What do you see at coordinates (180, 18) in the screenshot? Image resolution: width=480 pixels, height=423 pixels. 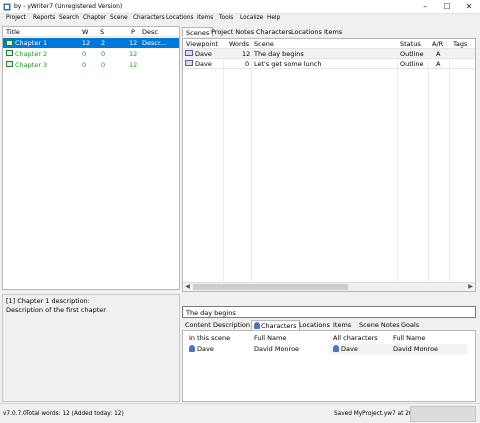 I see `menu-locations: Locations` at bounding box center [180, 18].